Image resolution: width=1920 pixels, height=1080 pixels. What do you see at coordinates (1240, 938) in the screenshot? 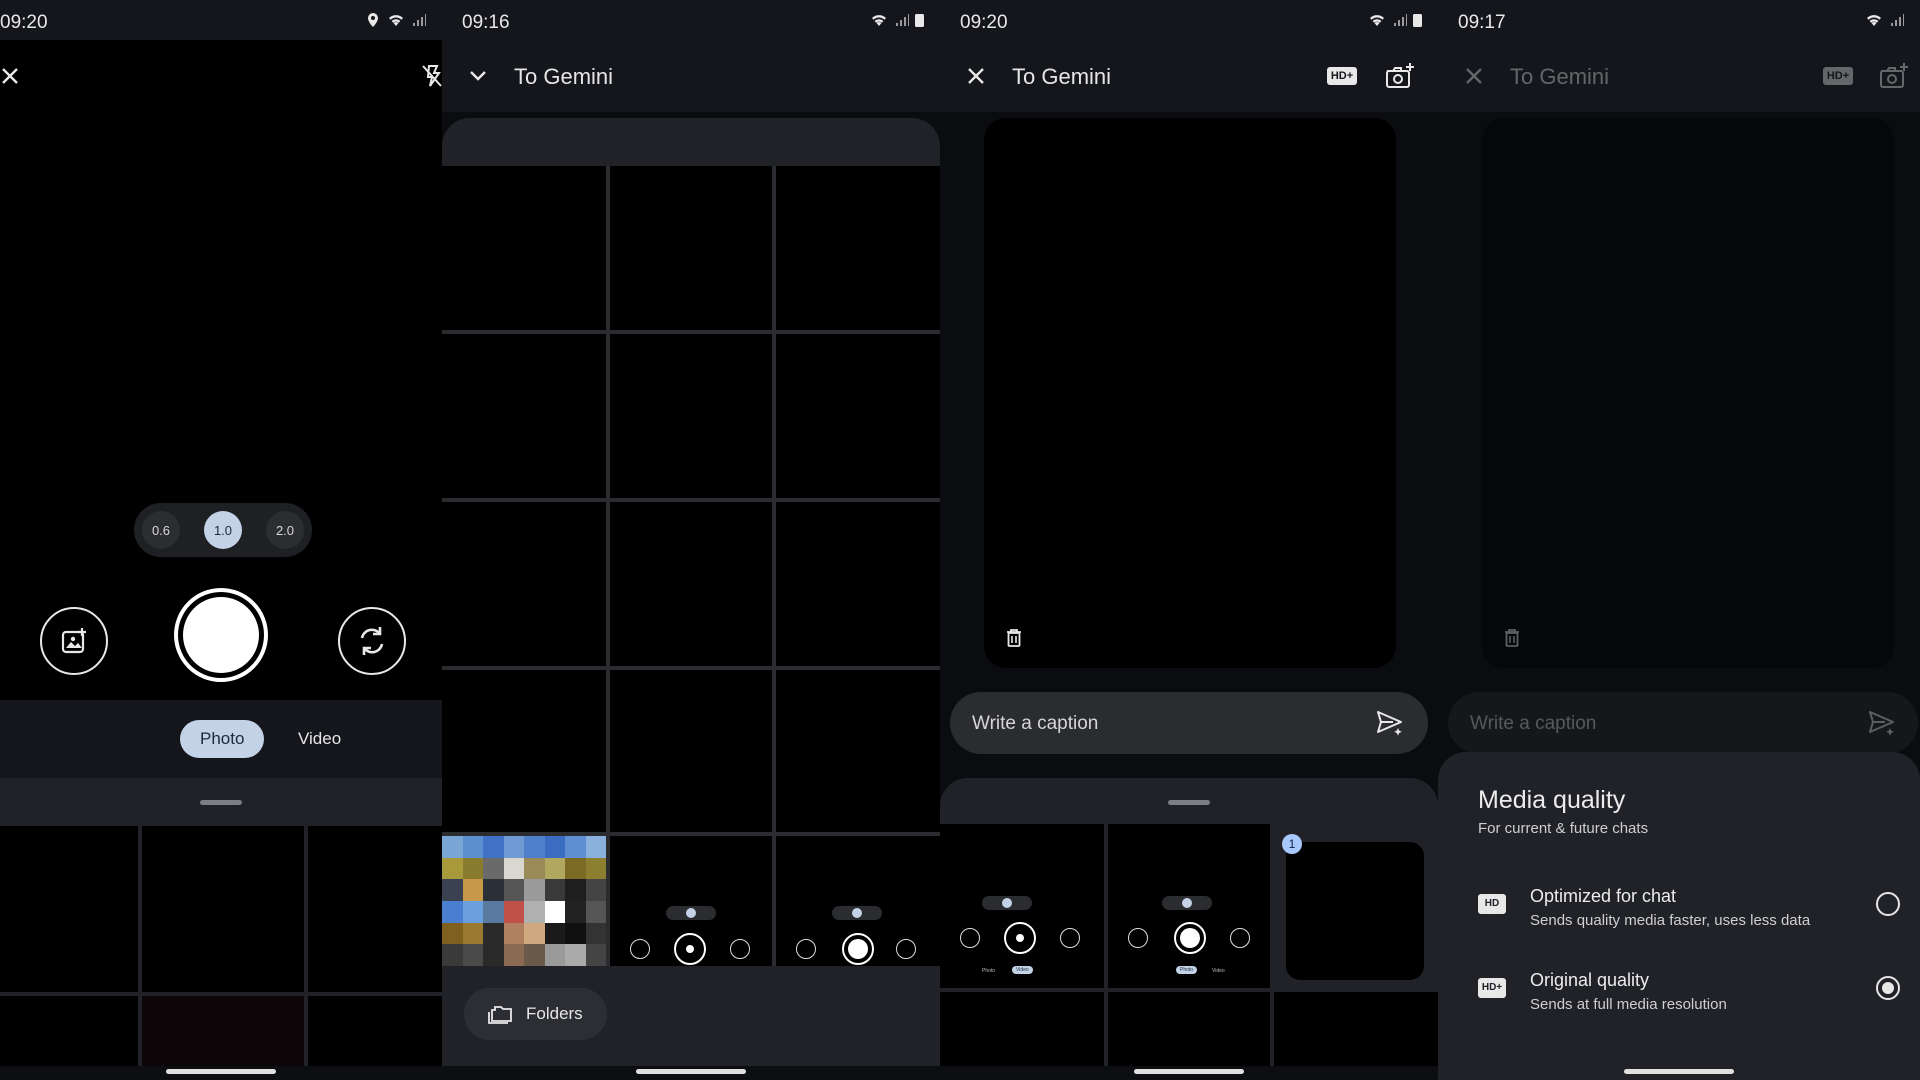
I see `mini-switch-circle` at bounding box center [1240, 938].